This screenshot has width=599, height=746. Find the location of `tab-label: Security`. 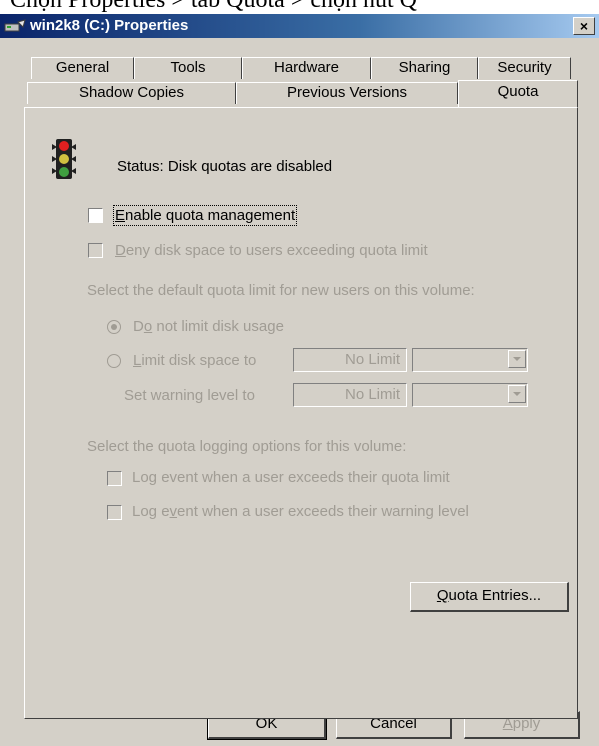

tab-label: Security is located at coordinates (524, 67).